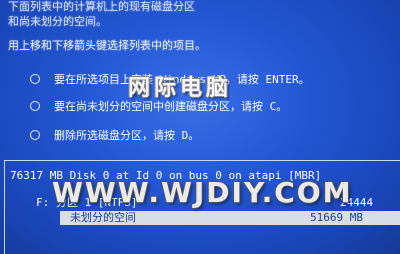 The height and width of the screenshot is (254, 400). I want to click on option-delete-text: 删除所选磁盘分区，请按 D。, so click(127, 135).